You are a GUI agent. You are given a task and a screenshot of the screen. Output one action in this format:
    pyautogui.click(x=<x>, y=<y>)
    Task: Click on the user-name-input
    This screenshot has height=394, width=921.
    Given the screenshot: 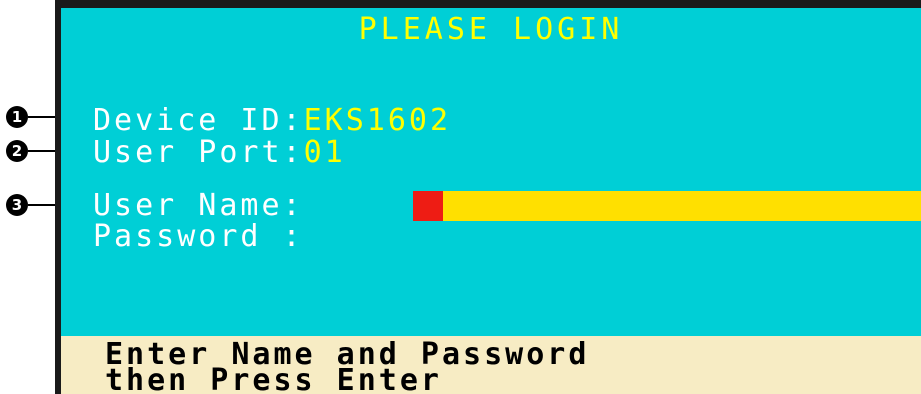 What is the action you would take?
    pyautogui.click(x=667, y=206)
    